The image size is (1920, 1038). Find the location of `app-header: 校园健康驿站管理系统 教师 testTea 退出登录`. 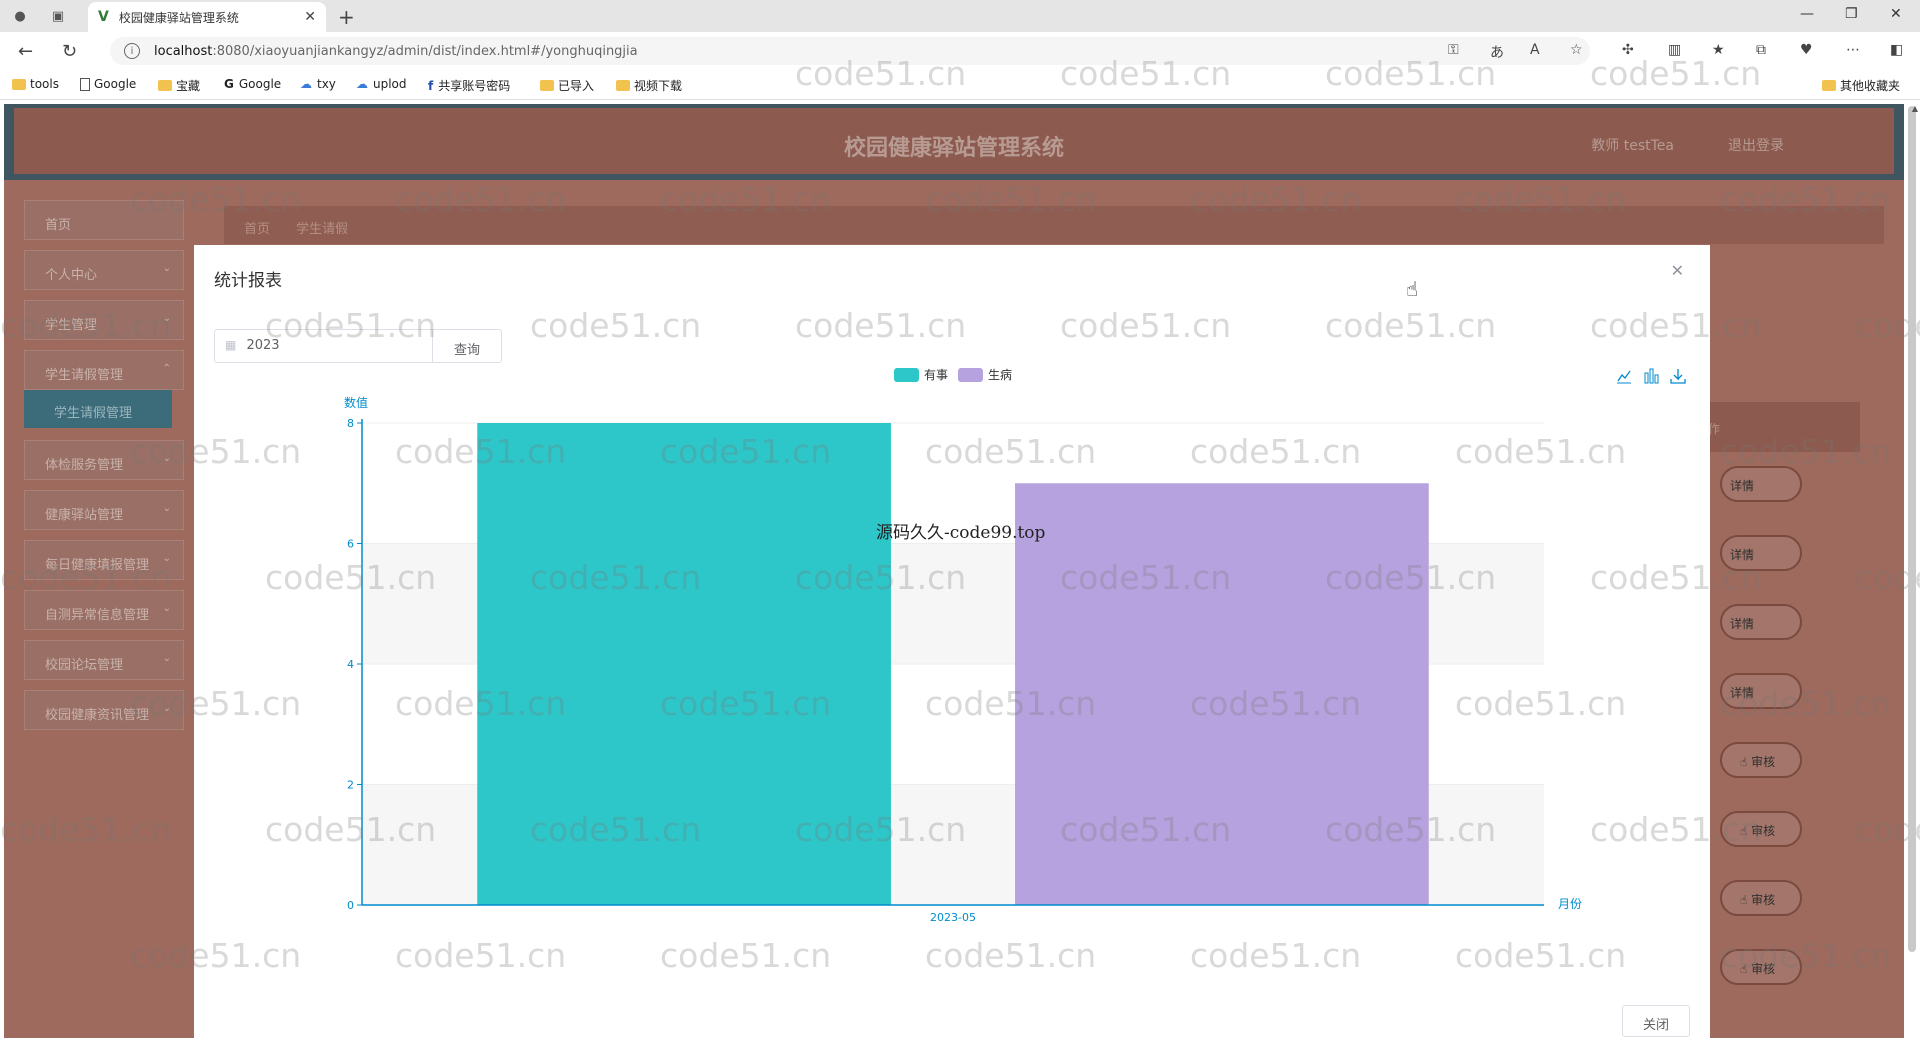

app-header: 校园健康驿站管理系统 教师 testTea 退出登录 is located at coordinates (954, 142).